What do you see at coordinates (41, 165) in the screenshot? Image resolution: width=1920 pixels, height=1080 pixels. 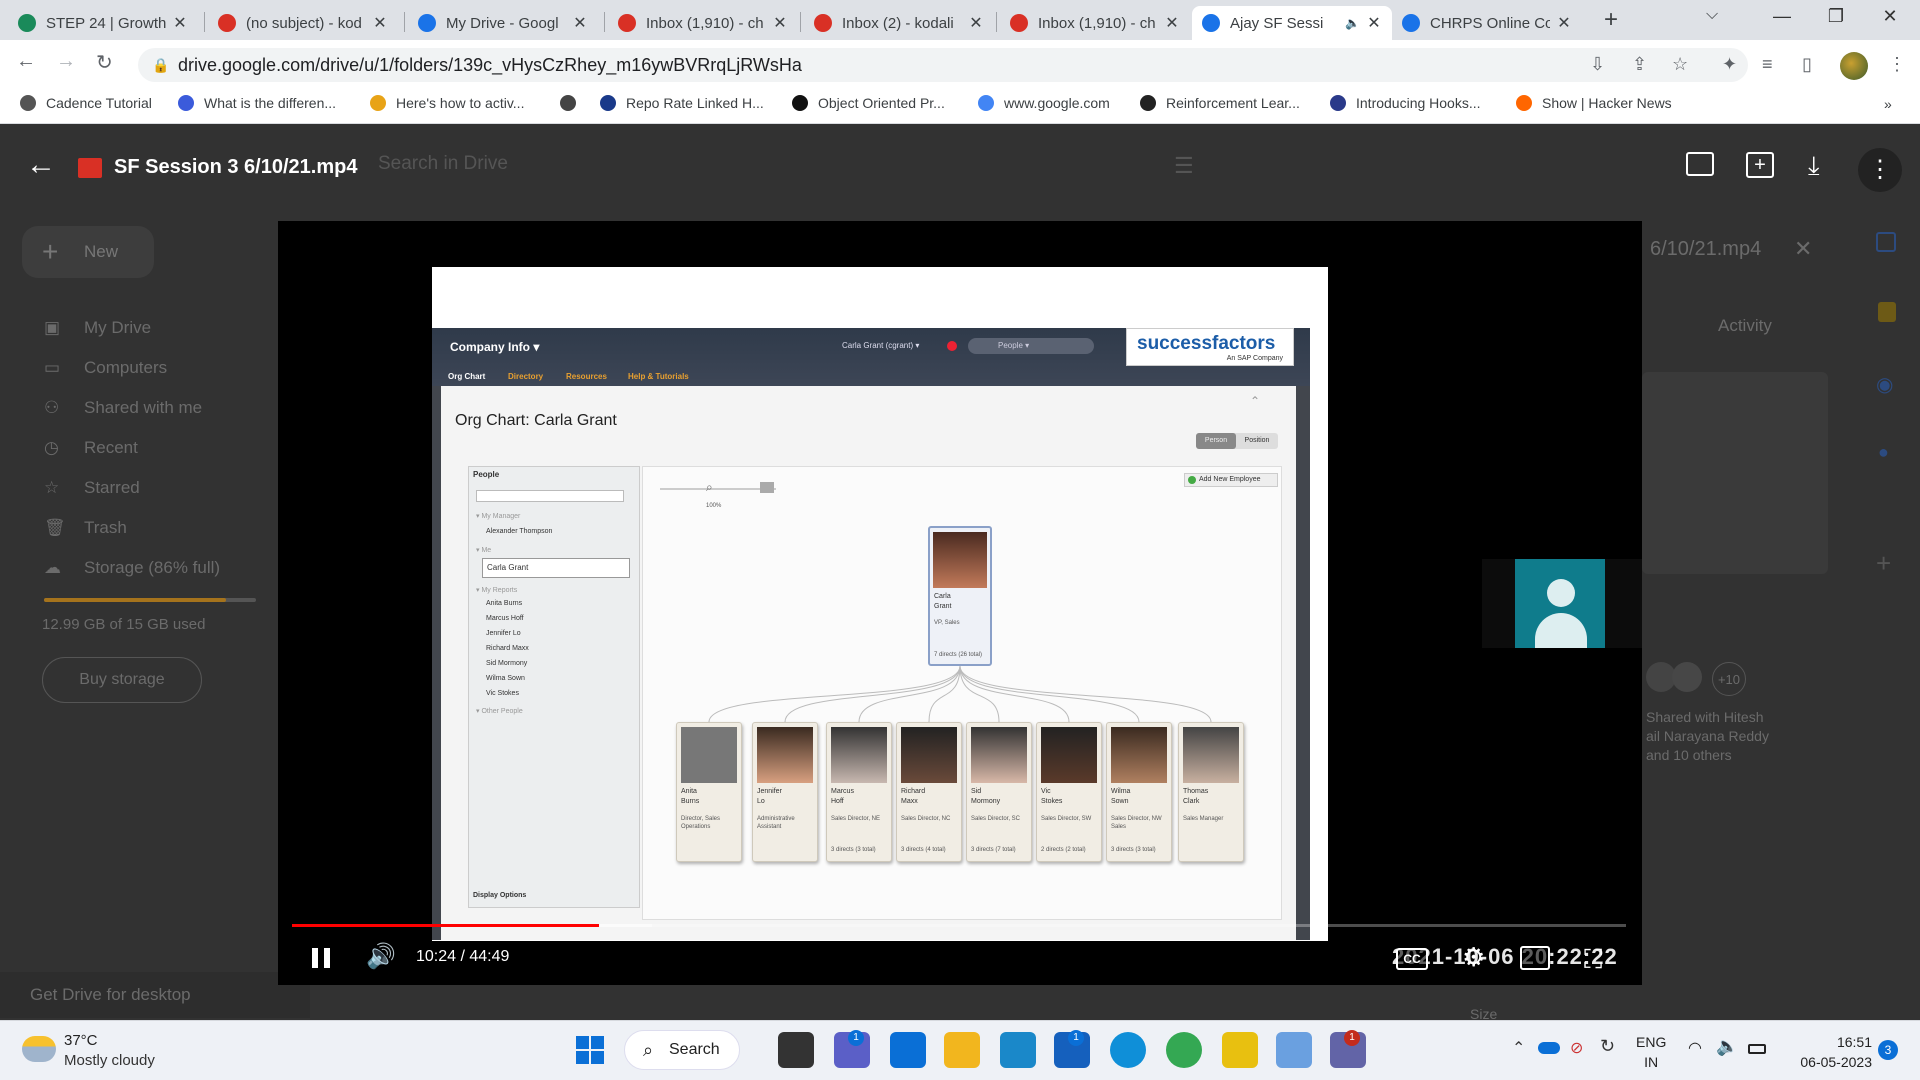 I see `back-arrow-icon: ←` at bounding box center [41, 165].